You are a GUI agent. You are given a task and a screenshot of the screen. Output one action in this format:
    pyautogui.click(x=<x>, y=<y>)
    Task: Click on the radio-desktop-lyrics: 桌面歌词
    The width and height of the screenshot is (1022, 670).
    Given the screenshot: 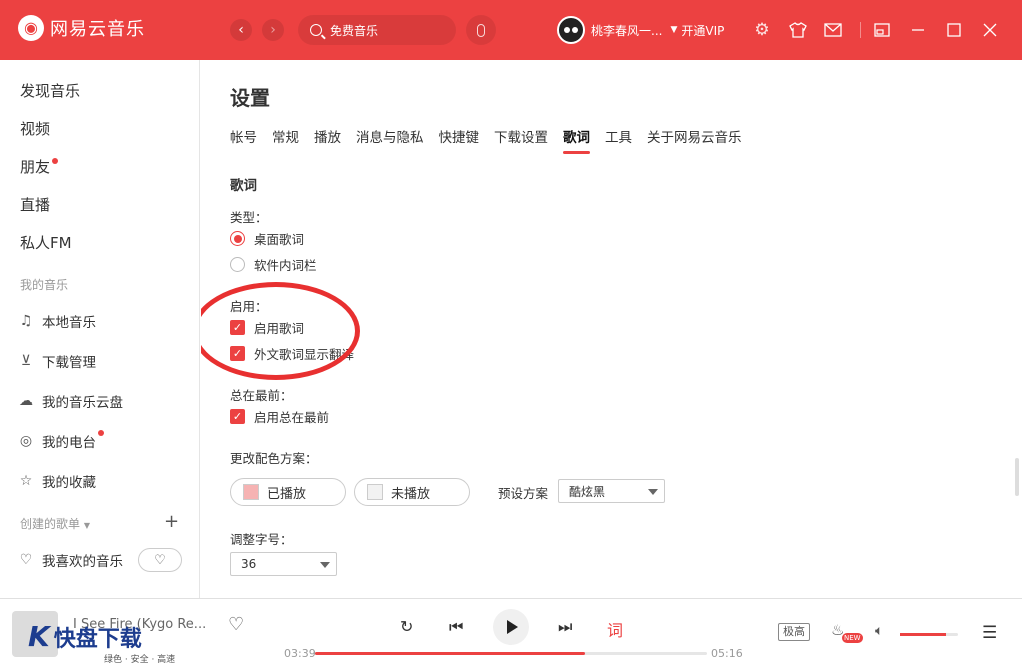 What is the action you would take?
    pyautogui.click(x=267, y=238)
    